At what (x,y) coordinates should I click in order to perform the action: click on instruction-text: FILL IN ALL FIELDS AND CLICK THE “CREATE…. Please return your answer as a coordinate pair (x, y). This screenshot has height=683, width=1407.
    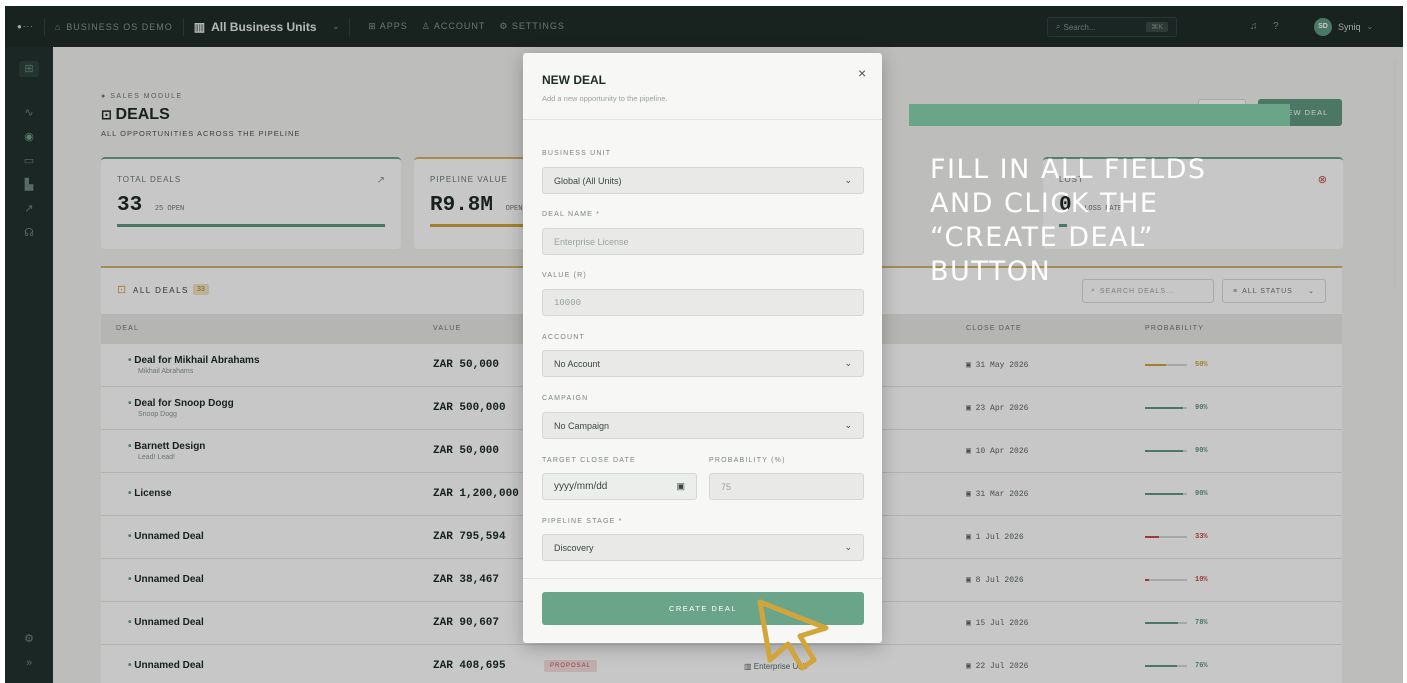
    Looking at the image, I should click on (1068, 220).